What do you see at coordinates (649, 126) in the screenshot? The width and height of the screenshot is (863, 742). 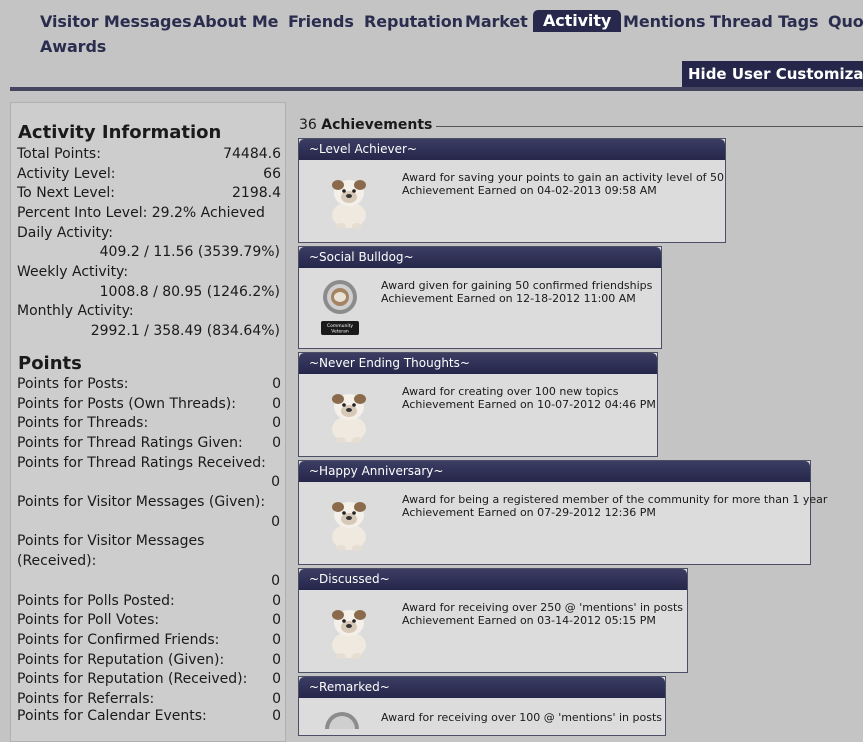 I see `achievements-divider` at bounding box center [649, 126].